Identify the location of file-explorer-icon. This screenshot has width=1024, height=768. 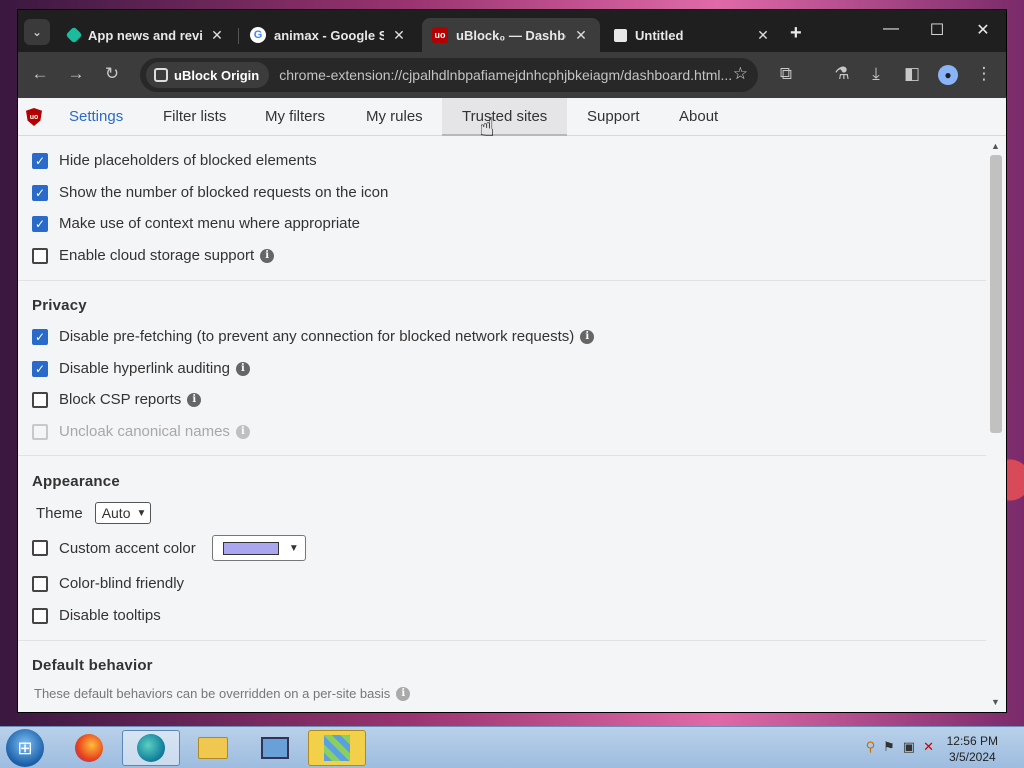
(213, 748).